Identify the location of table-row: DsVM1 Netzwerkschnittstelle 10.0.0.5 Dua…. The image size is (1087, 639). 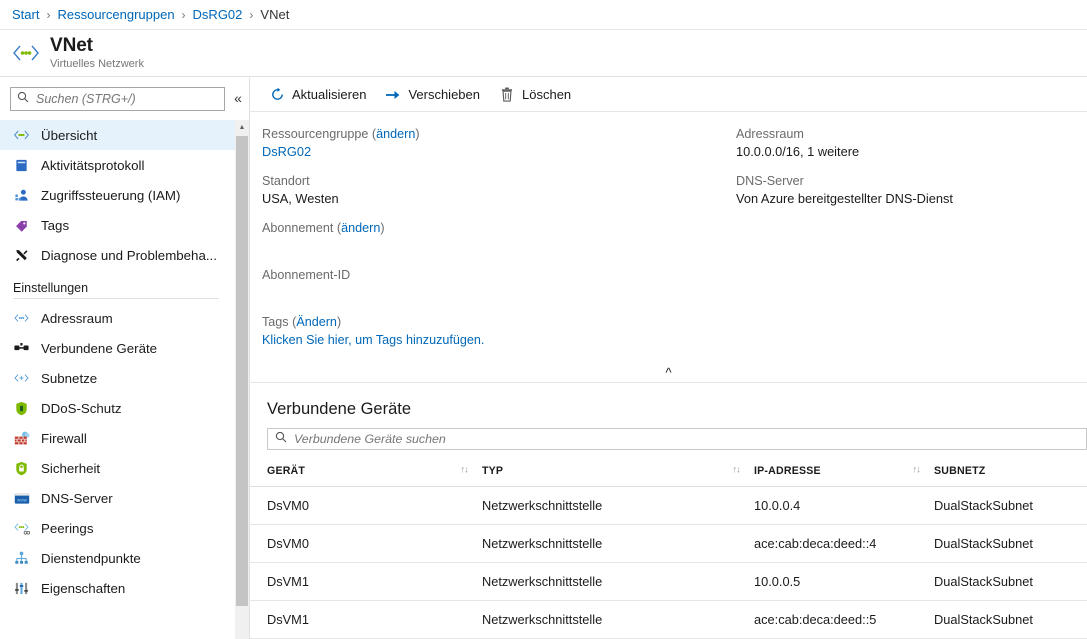
(668, 581).